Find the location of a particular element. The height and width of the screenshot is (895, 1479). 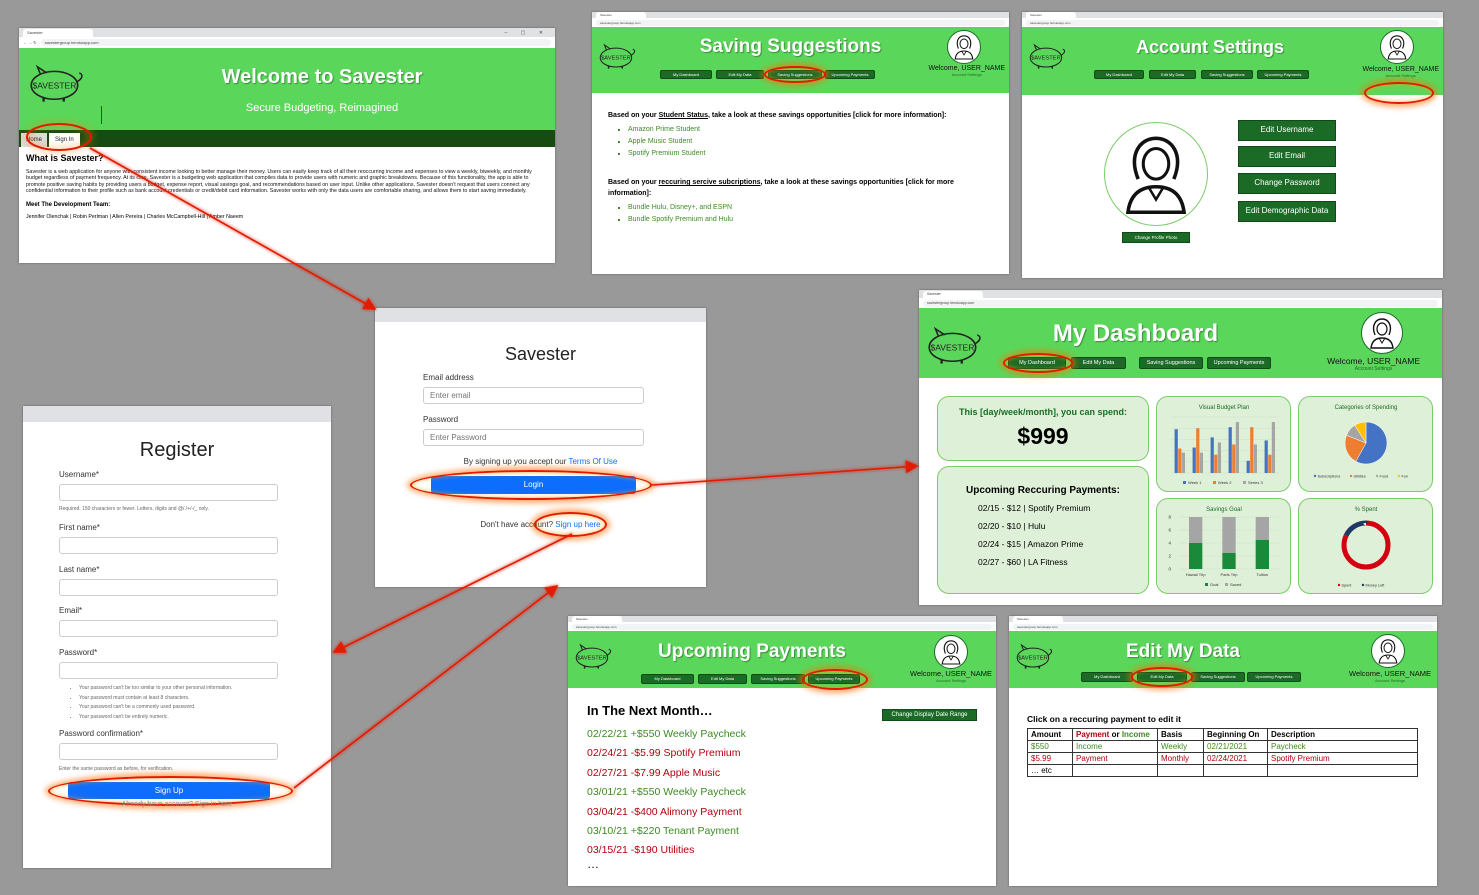

nav-home: Home is located at coordinates (34, 140).